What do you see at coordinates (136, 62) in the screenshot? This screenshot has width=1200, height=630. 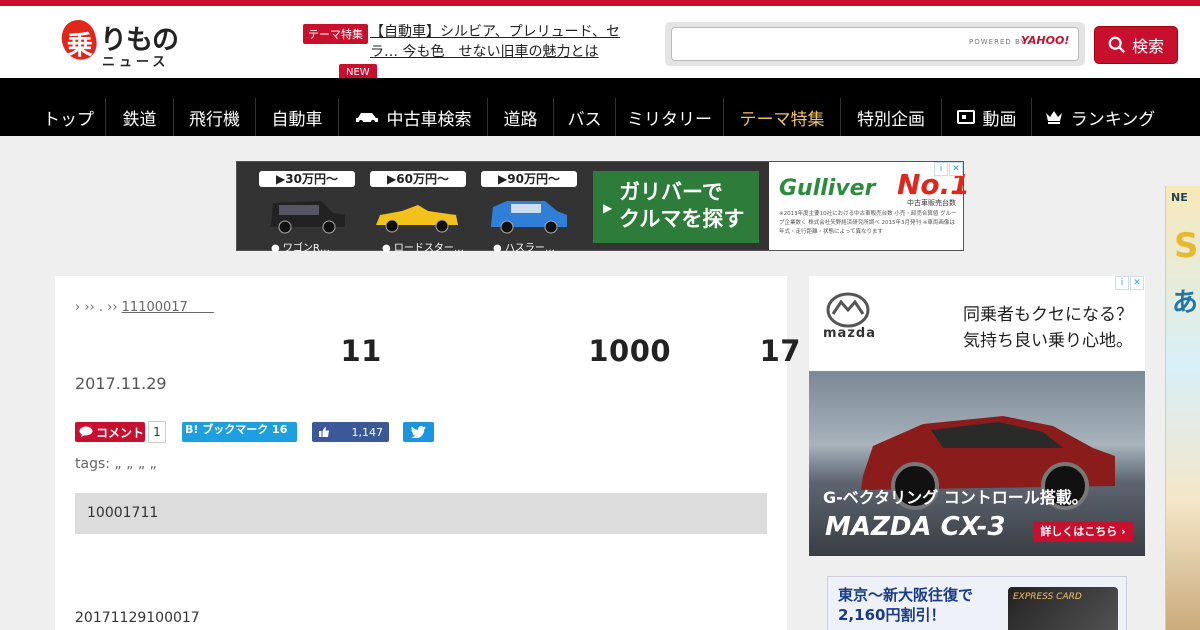 I see `logo-sub-text: ニュース` at bounding box center [136, 62].